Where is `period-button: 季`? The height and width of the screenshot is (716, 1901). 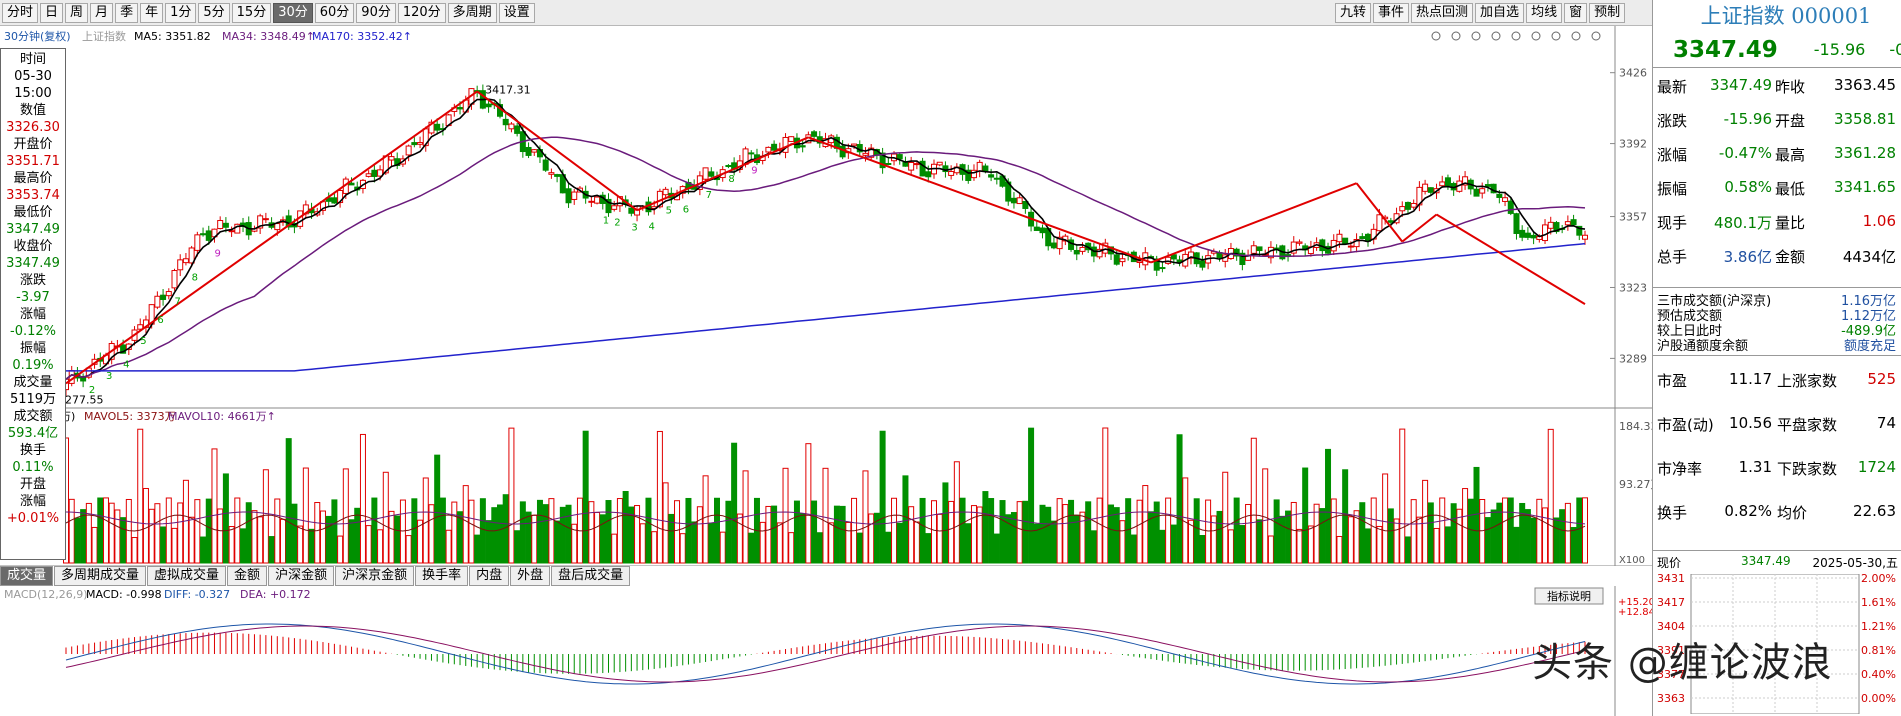 period-button: 季 is located at coordinates (127, 12).